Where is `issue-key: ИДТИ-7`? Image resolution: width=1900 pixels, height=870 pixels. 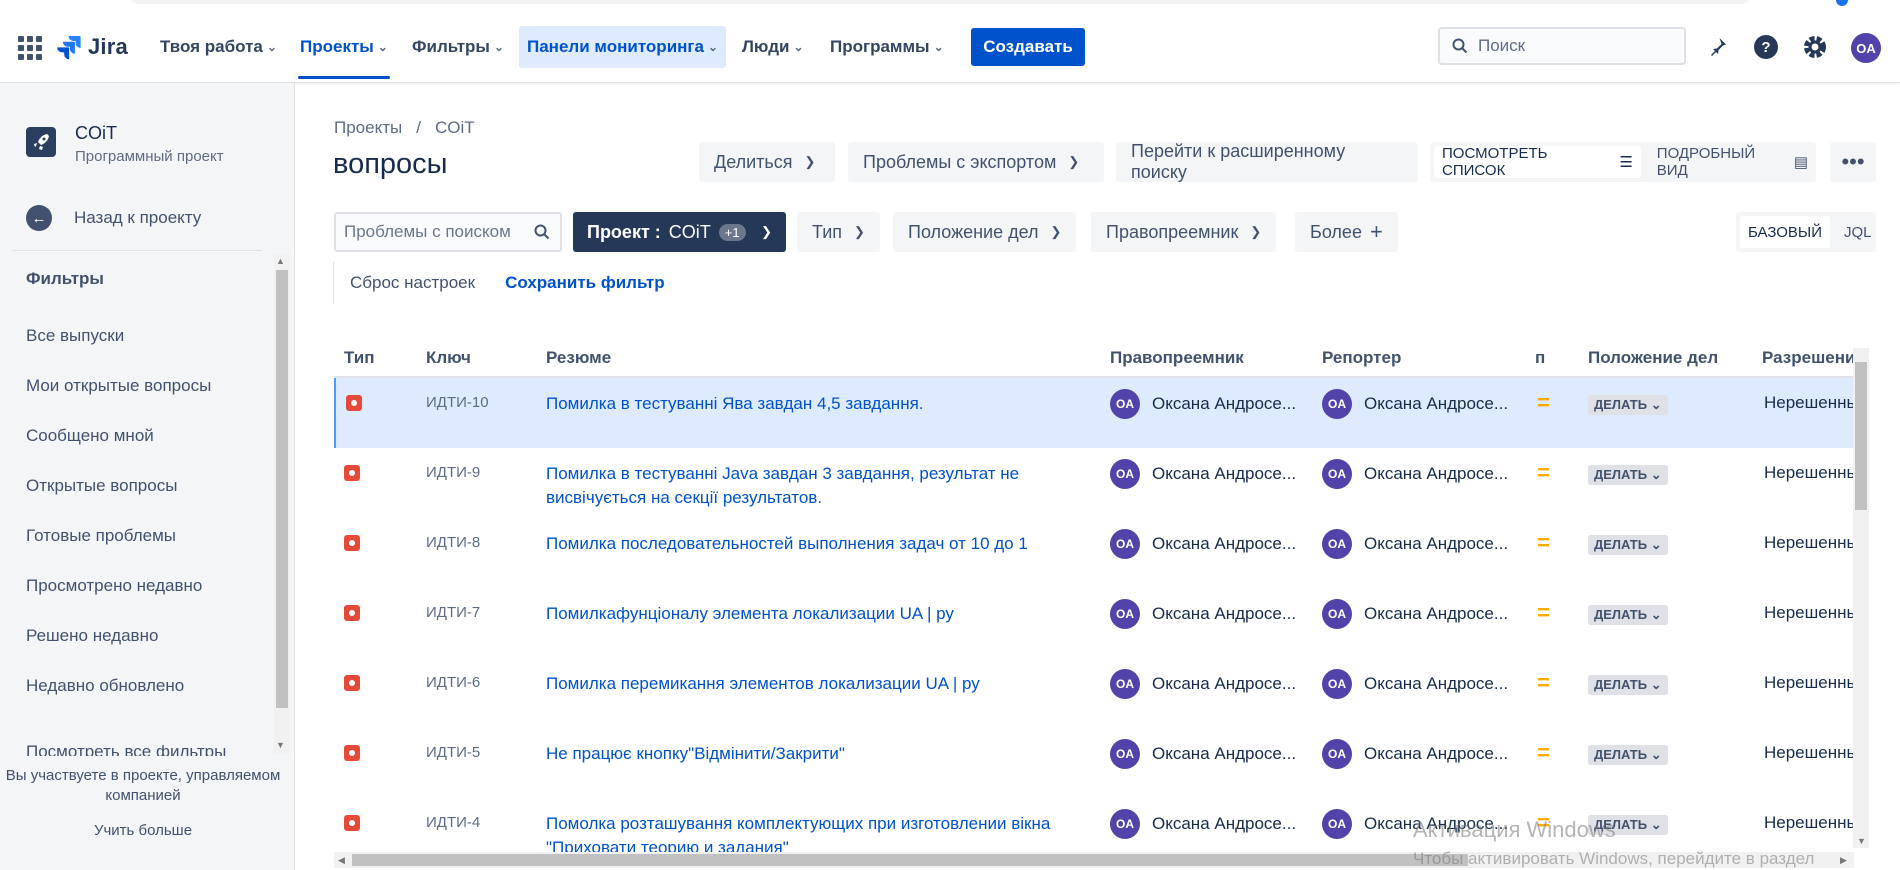
issue-key: ИДТИ-7 is located at coordinates (453, 612).